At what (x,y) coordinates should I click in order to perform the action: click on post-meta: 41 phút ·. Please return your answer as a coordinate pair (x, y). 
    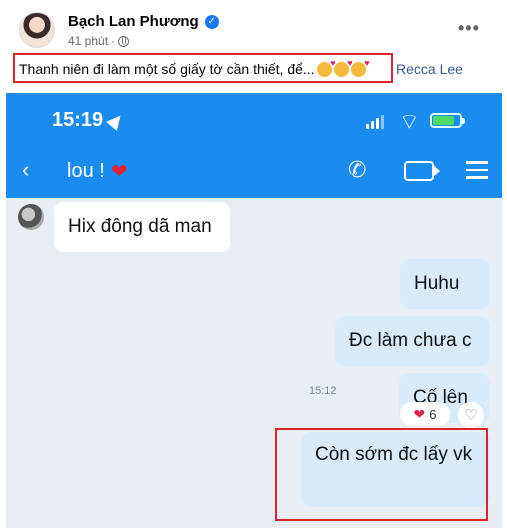
    Looking at the image, I should click on (99, 41).